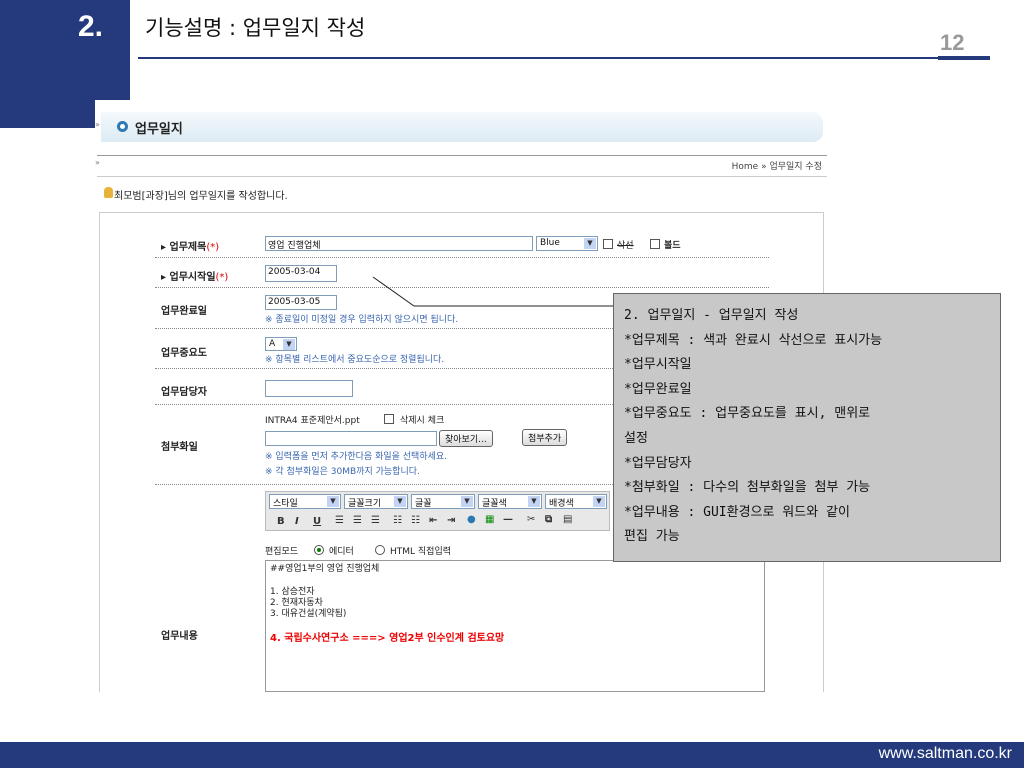 This screenshot has height=768, width=1024. What do you see at coordinates (658, 389) in the screenshot?
I see `callout-line: *업무완료일` at bounding box center [658, 389].